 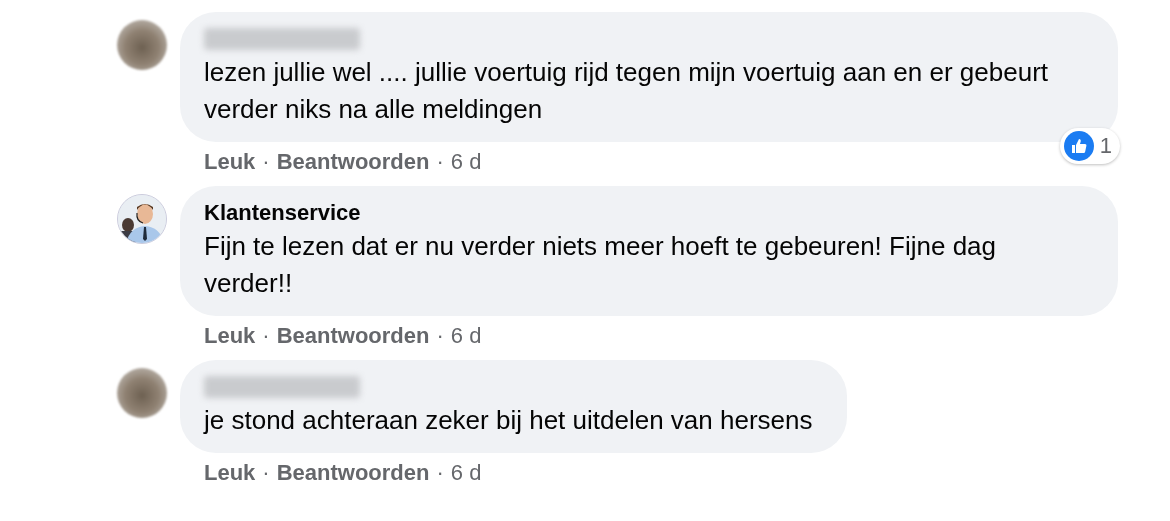 What do you see at coordinates (644, 213) in the screenshot?
I see `author-name: Klantenservice` at bounding box center [644, 213].